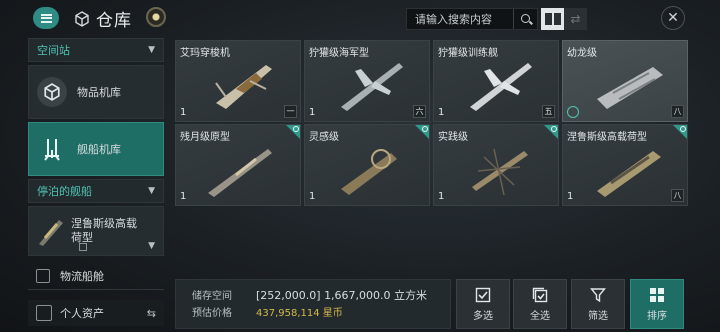  Describe the element at coordinates (540, 304) in the screenshot. I see `select-all-button: 全选` at that location.